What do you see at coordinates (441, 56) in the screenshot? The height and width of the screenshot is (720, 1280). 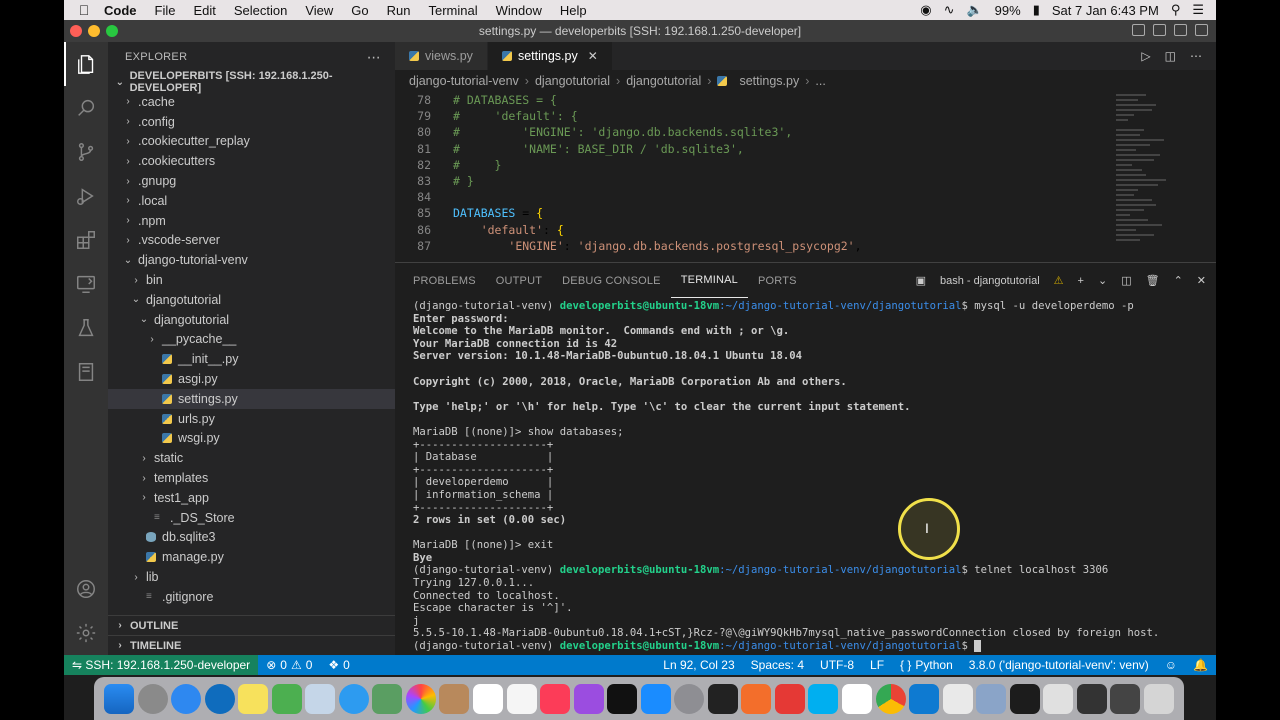 I see `tab-views-py: views.py` at bounding box center [441, 56].